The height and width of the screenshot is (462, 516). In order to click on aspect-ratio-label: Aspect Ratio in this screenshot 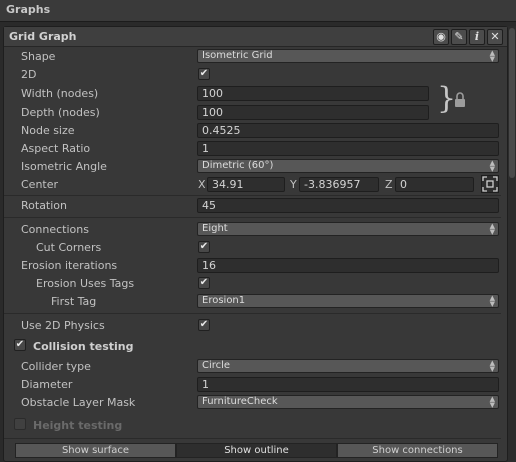, I will do `click(56, 148)`.